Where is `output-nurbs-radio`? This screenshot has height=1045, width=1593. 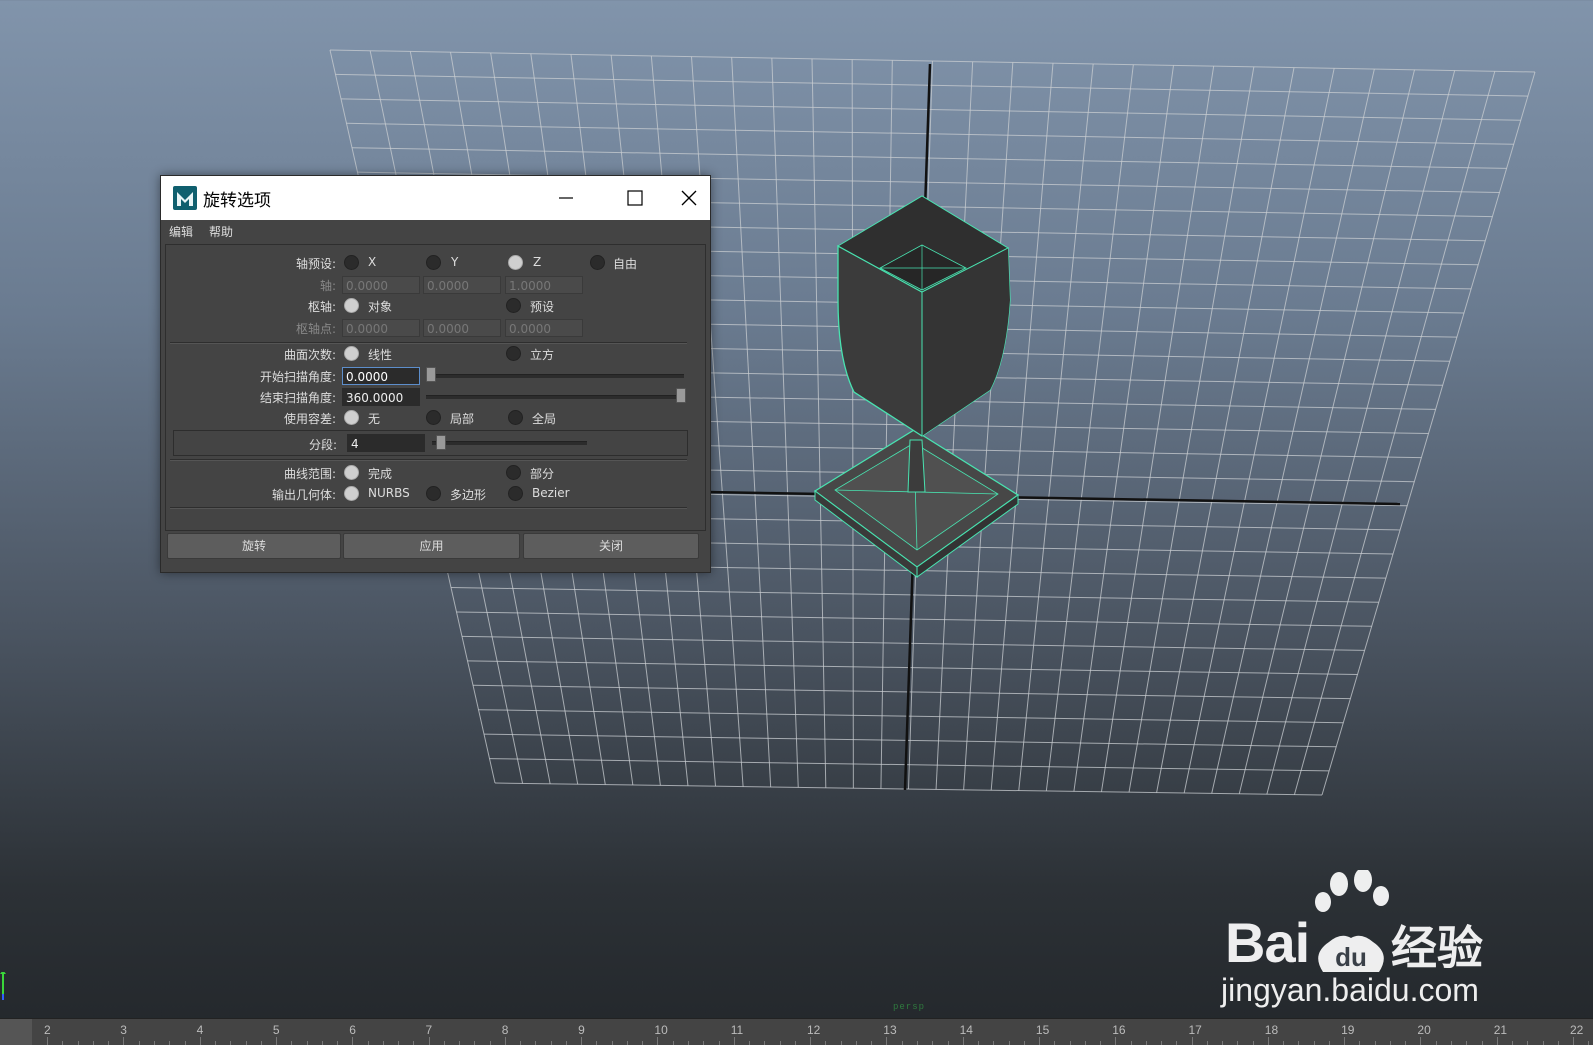
output-nurbs-radio is located at coordinates (351, 493).